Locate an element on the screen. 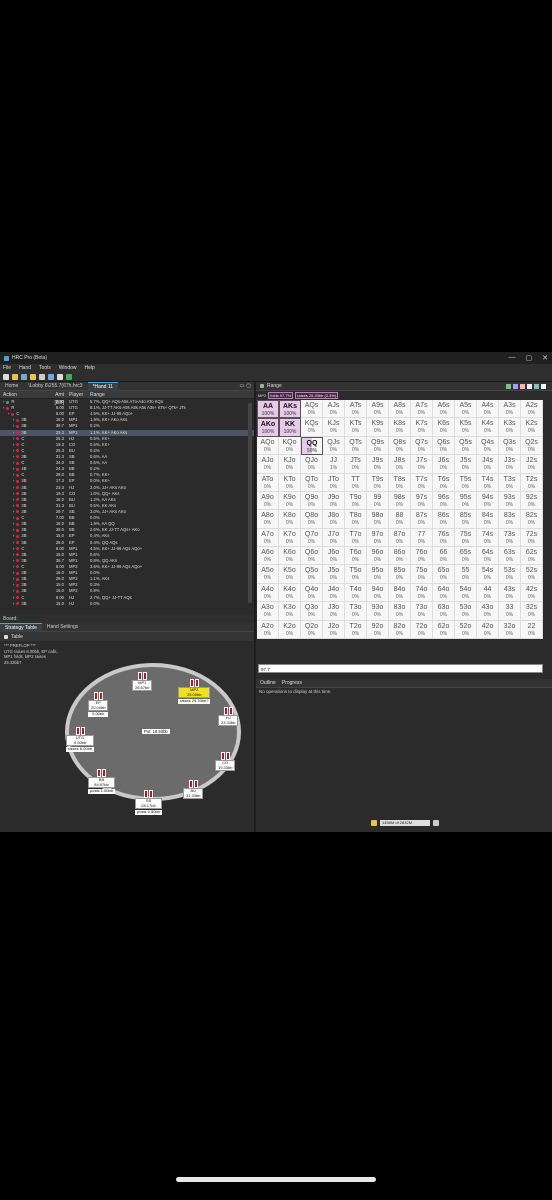 Image resolution: width=552 pixels, height=1200 pixels. range-cell: T9s 0% is located at coordinates (378, 482).